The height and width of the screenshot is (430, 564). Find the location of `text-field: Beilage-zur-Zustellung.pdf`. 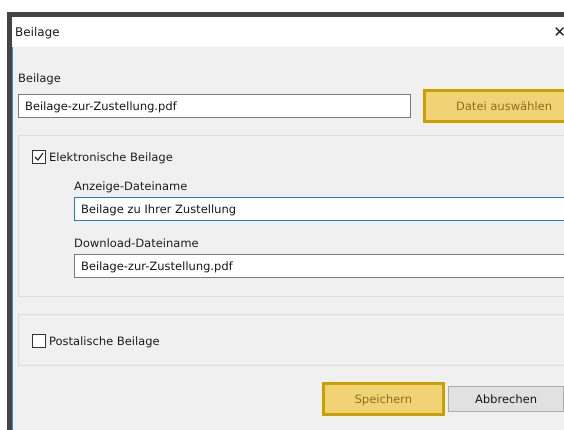

text-field: Beilage-zur-Zustellung.pdf is located at coordinates (319, 266).